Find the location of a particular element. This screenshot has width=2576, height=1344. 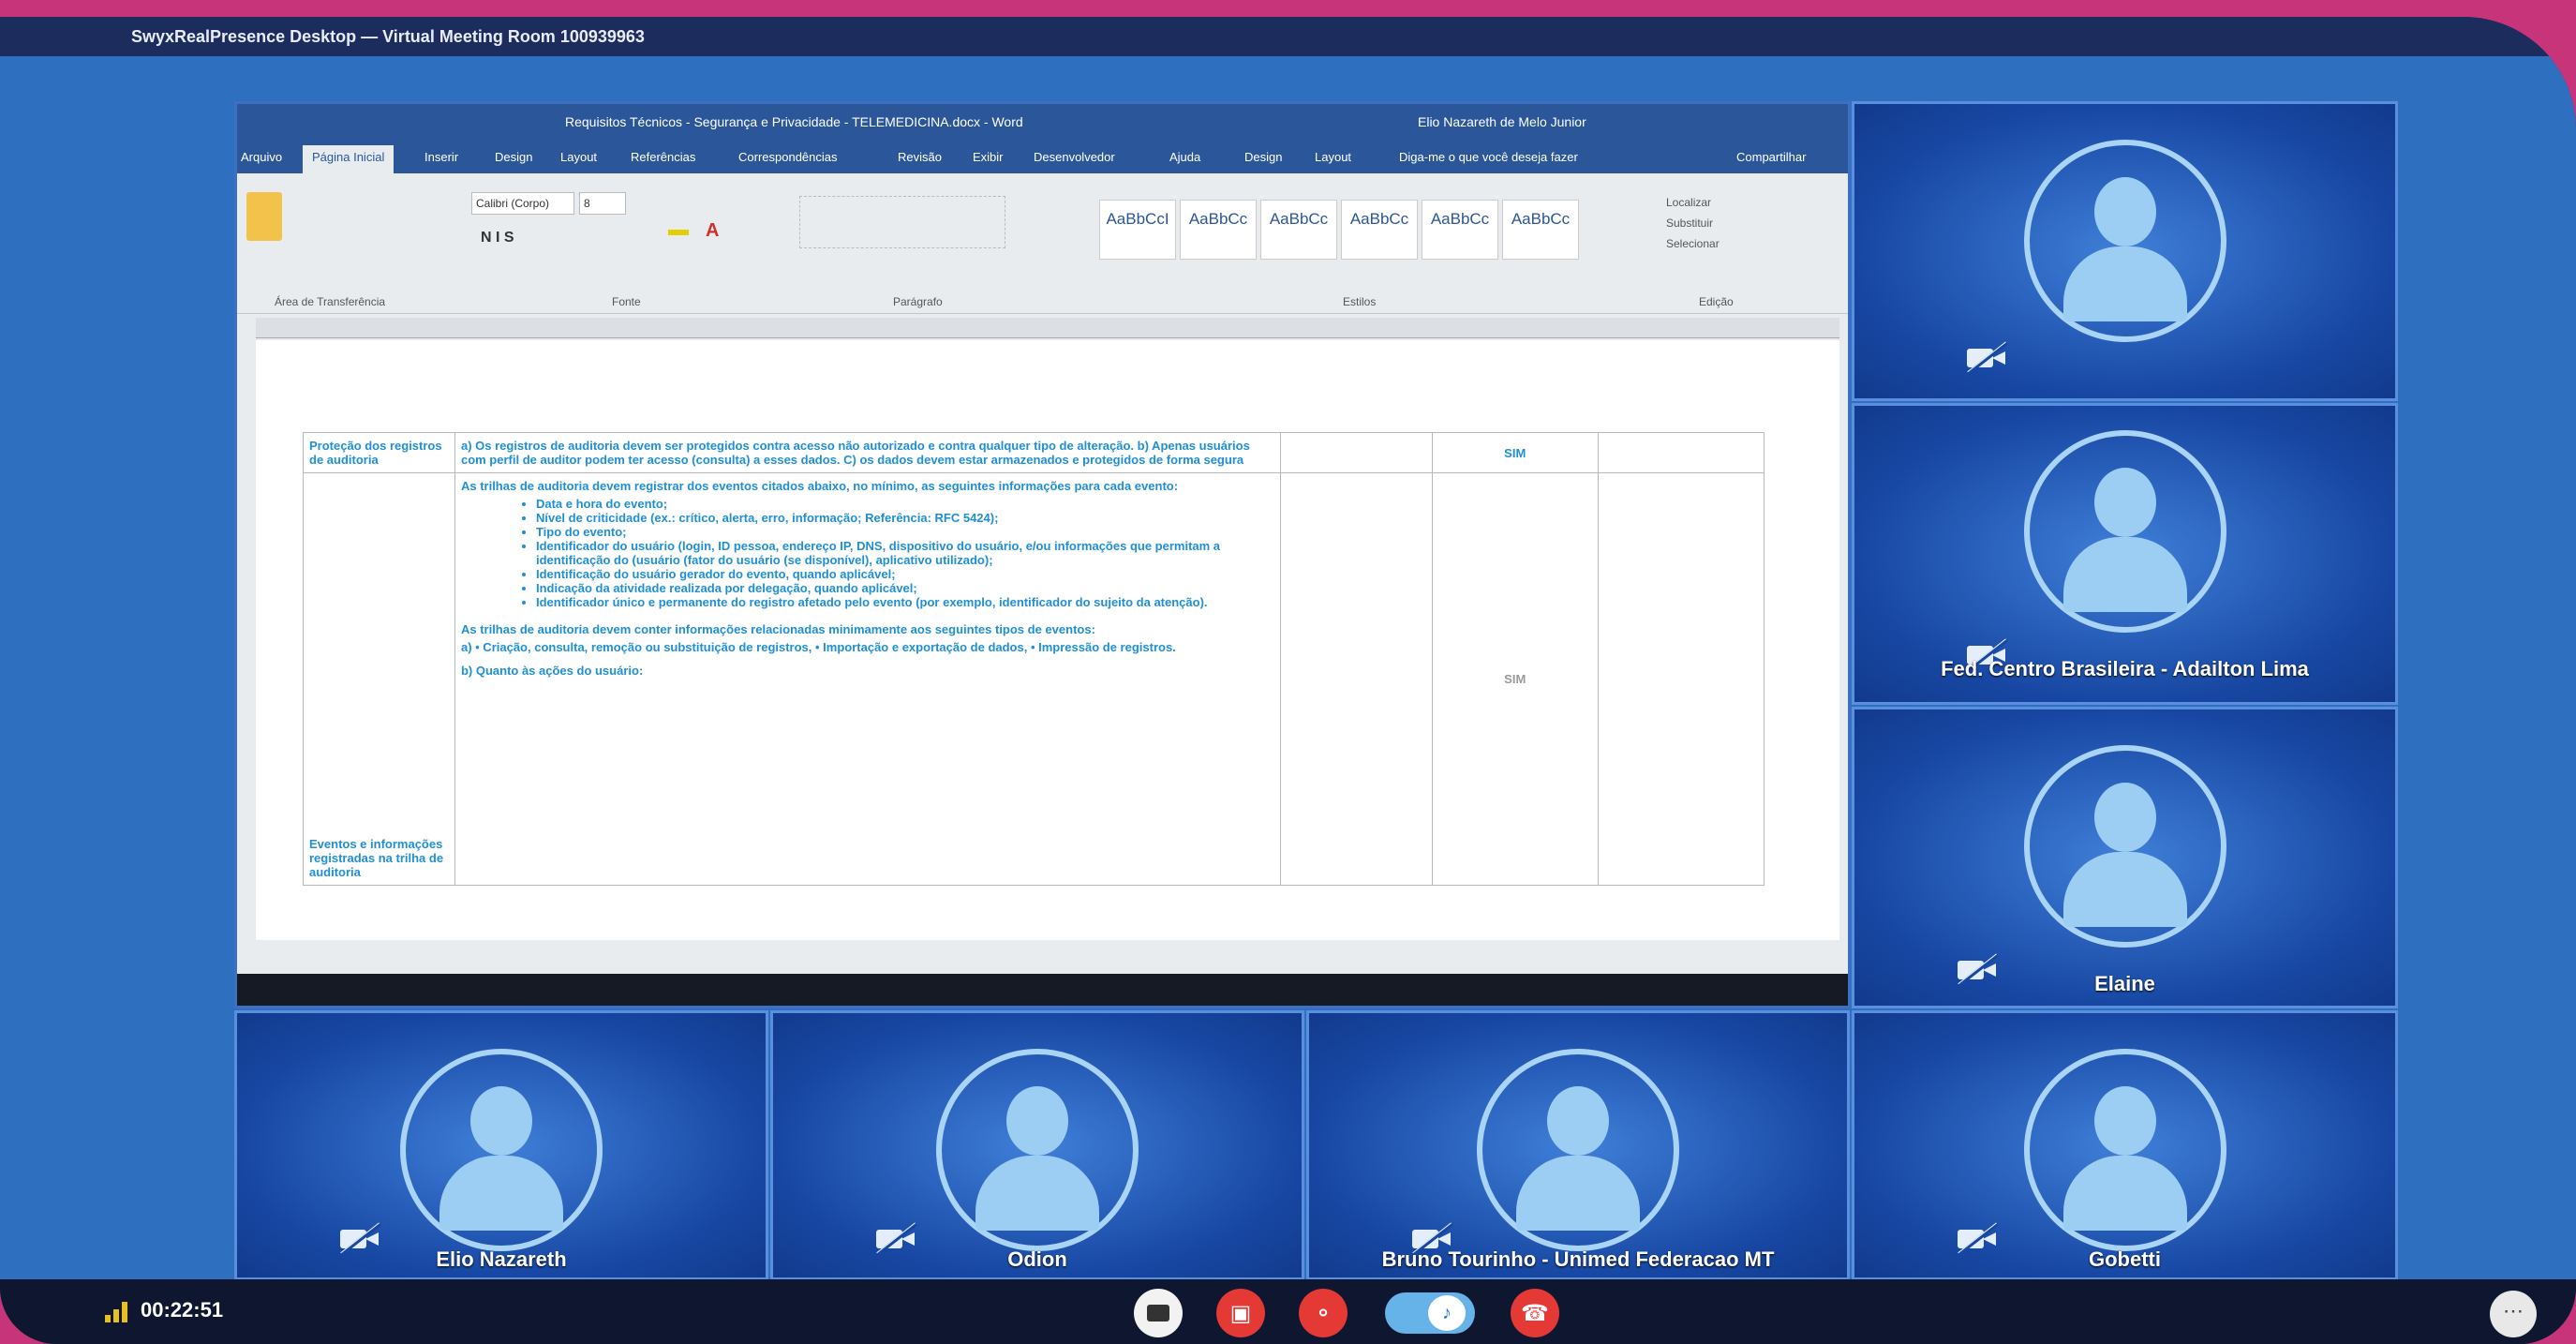

tab-insert: Inserir is located at coordinates (441, 157).